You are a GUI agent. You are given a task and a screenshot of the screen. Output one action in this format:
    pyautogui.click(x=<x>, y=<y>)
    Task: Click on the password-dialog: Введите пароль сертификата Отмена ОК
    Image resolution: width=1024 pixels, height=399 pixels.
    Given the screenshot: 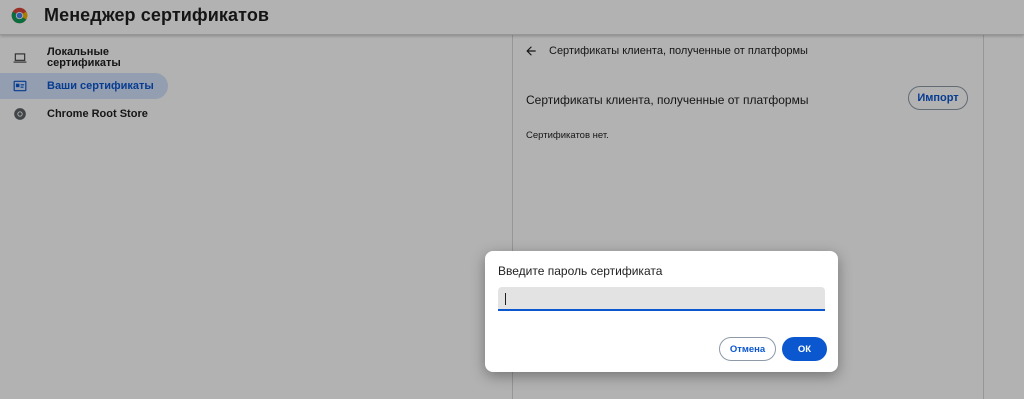 What is the action you would take?
    pyautogui.click(x=661, y=311)
    